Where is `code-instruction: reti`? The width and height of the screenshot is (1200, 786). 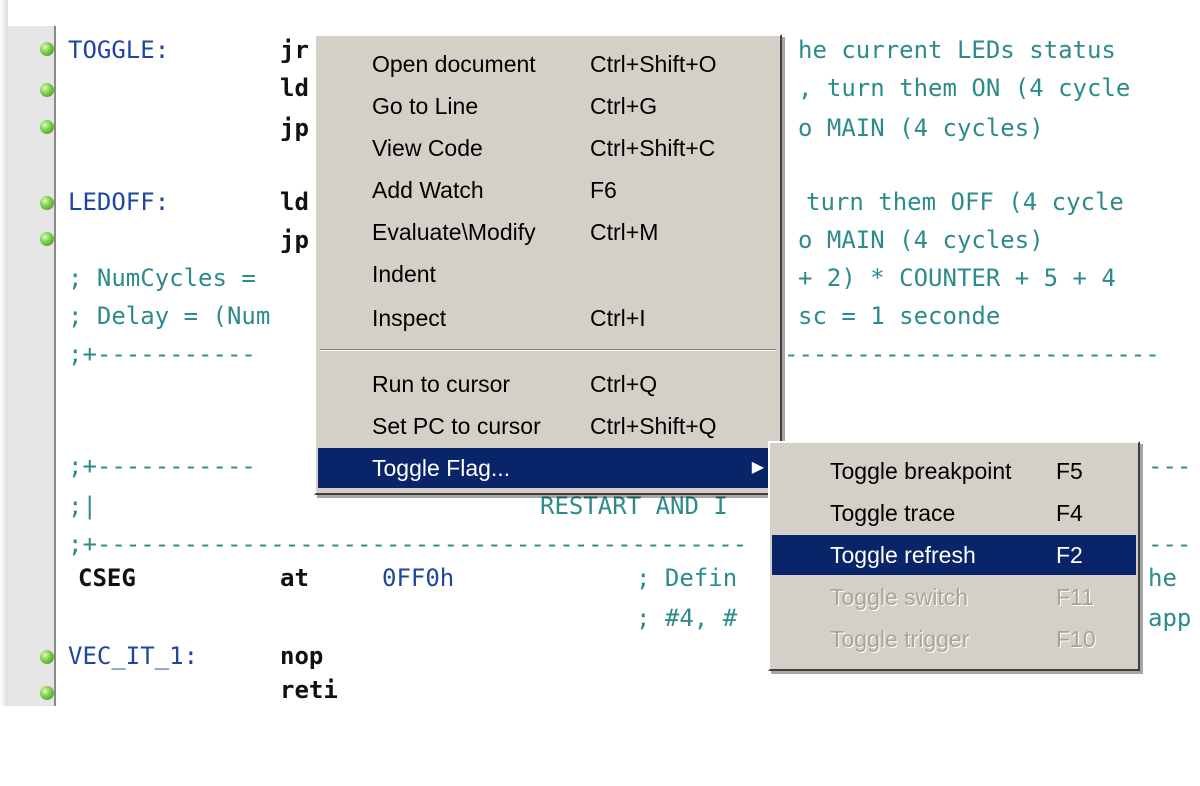
code-instruction: reti is located at coordinates (309, 690).